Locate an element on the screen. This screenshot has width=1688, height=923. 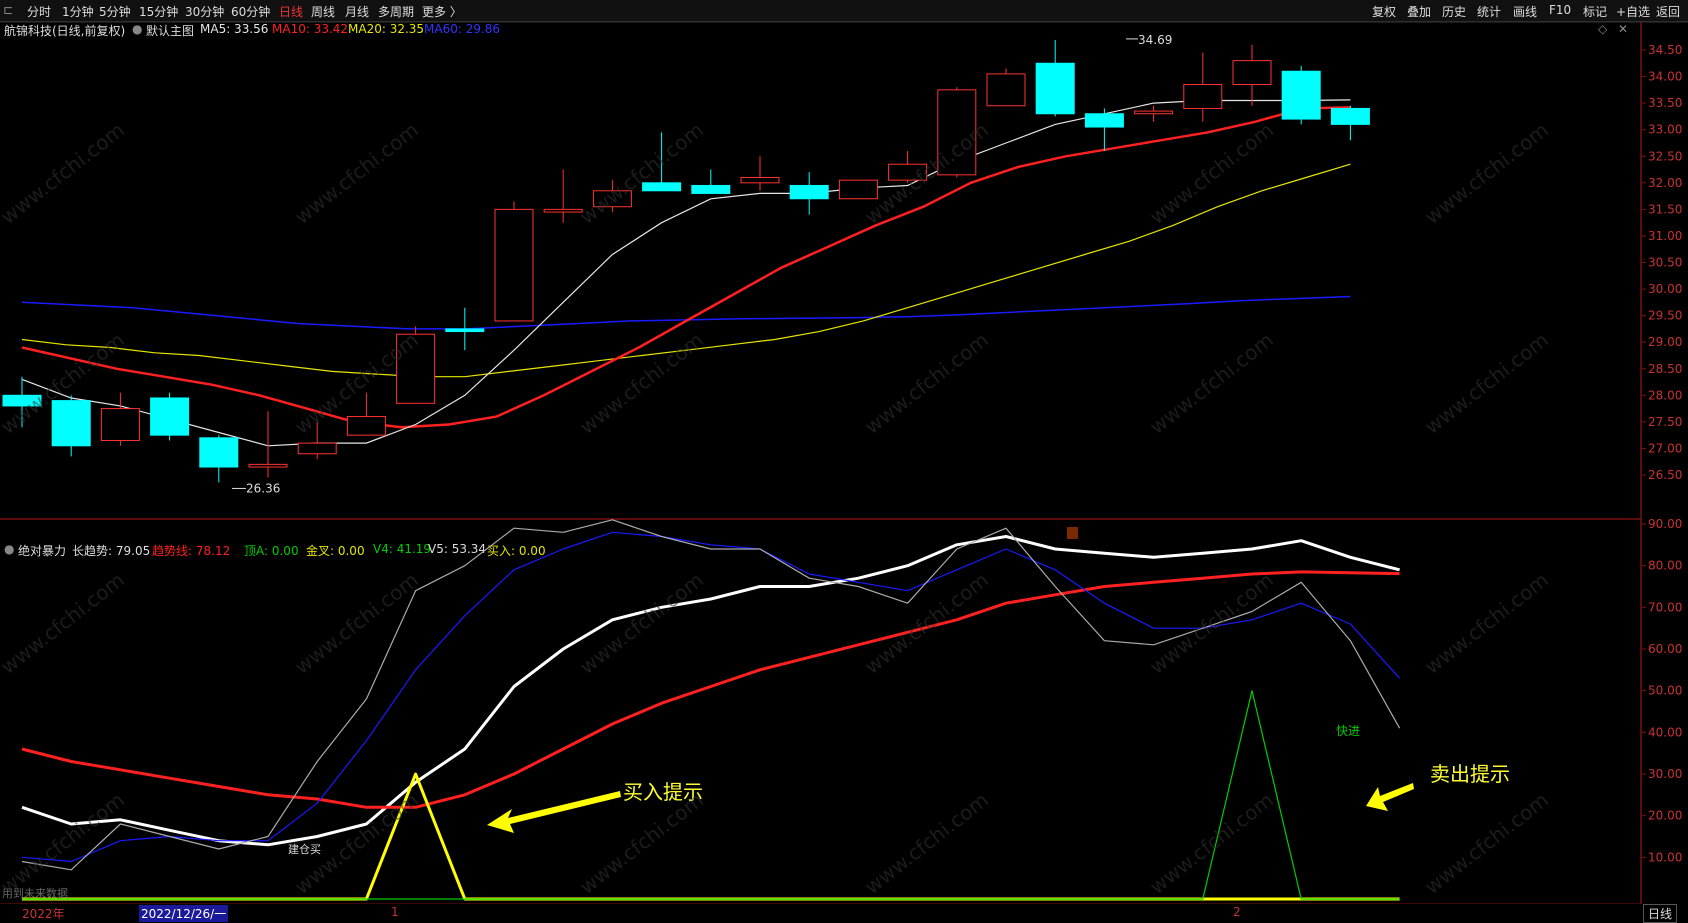
month-label-1: 1 is located at coordinates (395, 912).